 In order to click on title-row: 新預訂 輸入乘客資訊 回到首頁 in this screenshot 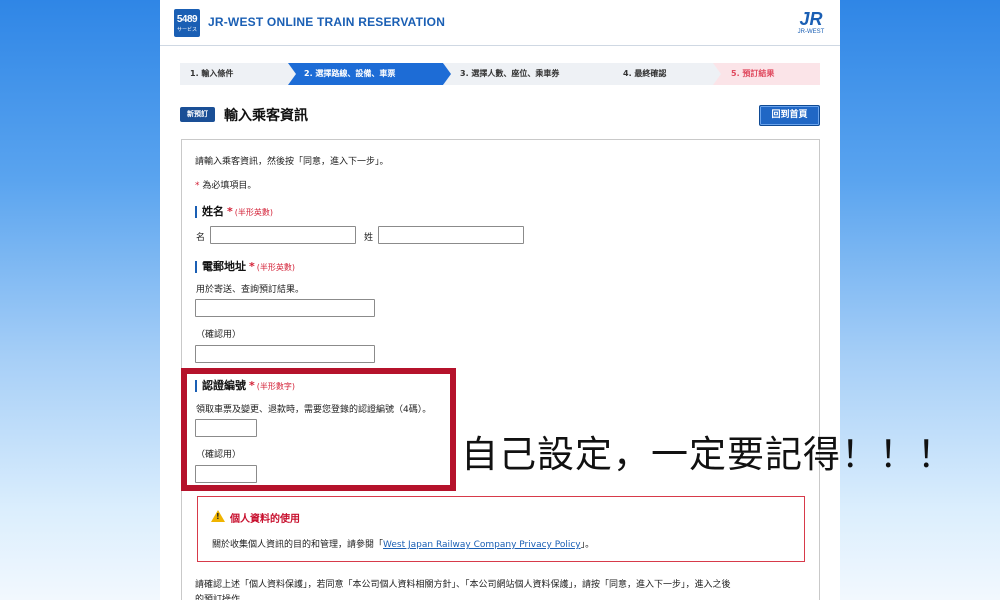, I will do `click(500, 116)`.